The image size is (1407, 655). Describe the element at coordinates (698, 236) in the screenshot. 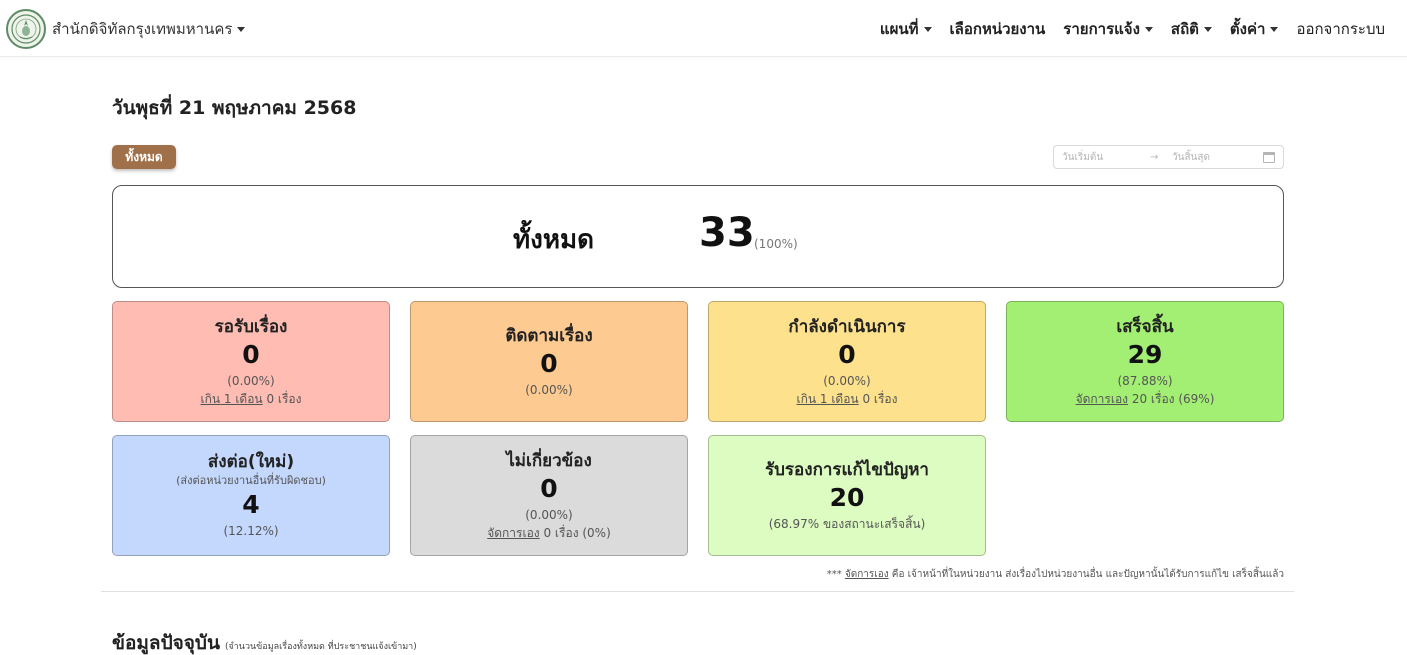

I see `total-summary-box: ทั้งหมด 33 (100%)` at that location.